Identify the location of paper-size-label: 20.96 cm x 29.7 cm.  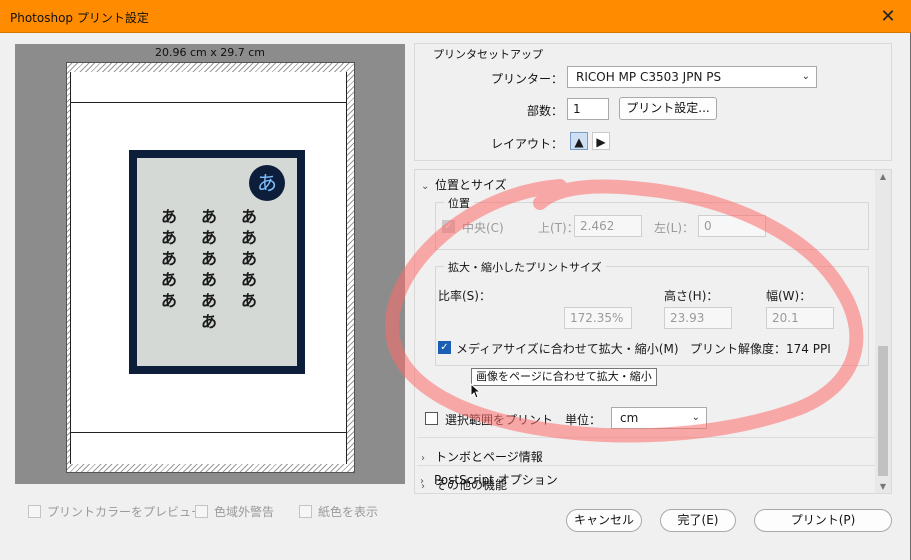
(209, 52).